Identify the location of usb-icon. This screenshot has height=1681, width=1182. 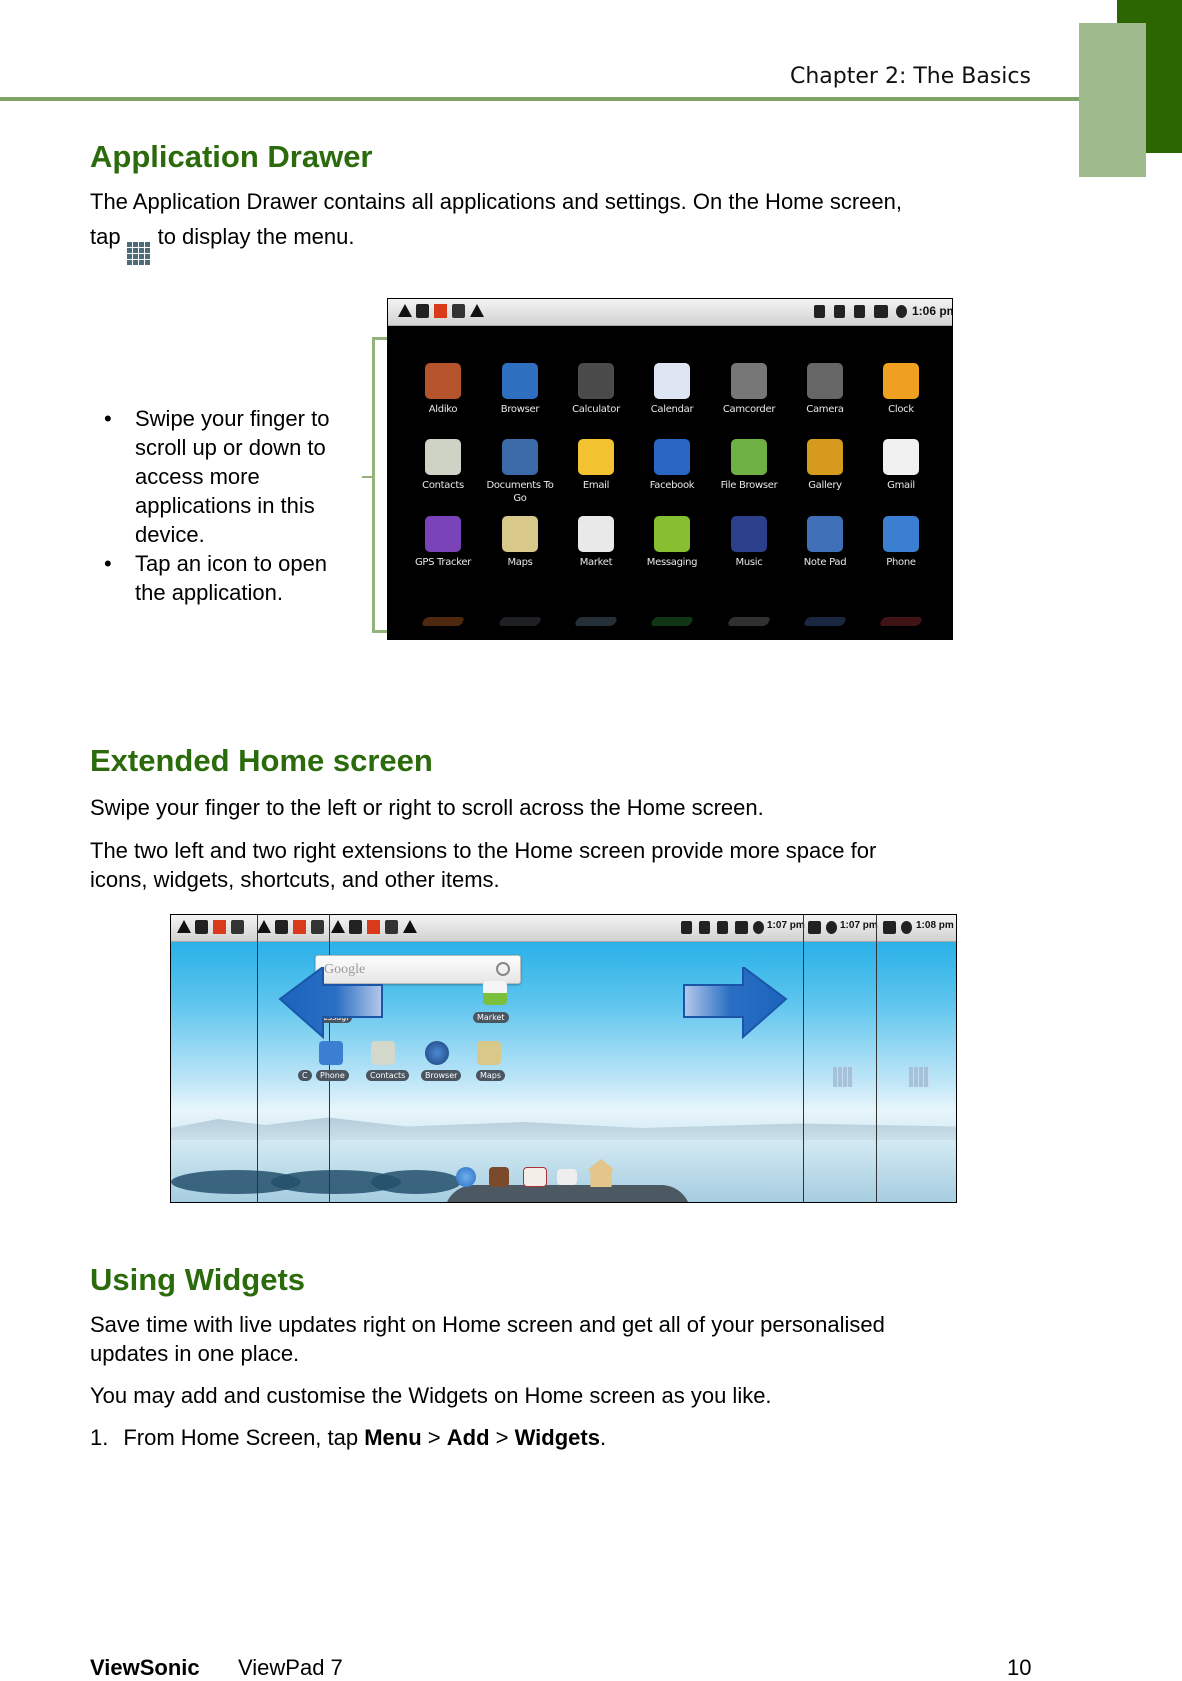
(317, 927).